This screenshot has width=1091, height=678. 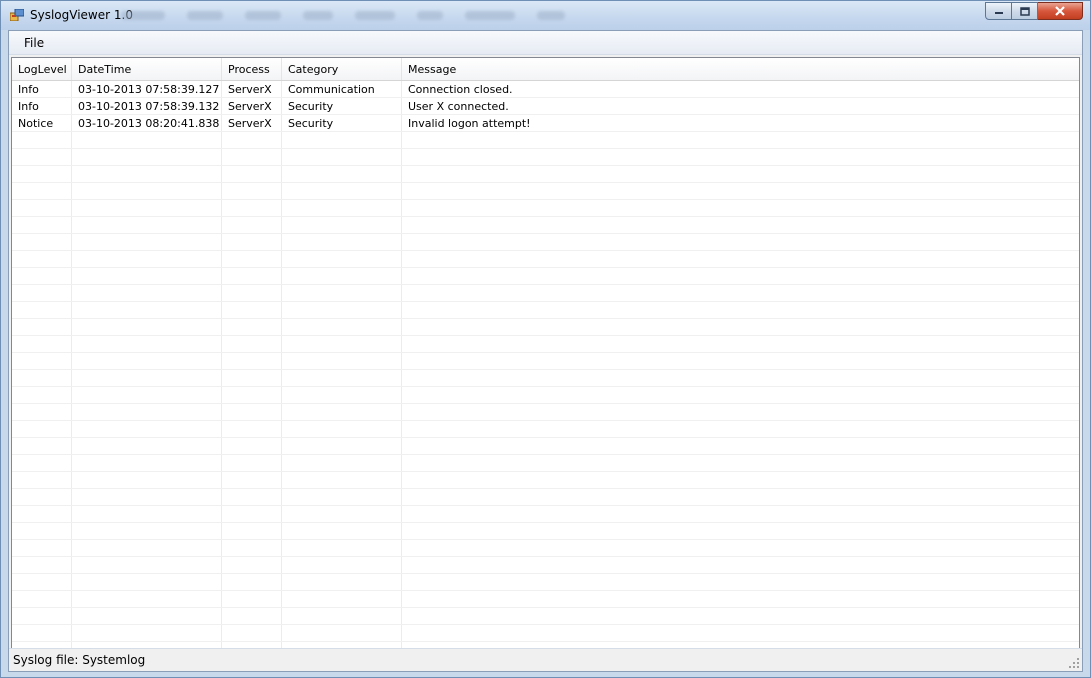 What do you see at coordinates (460, 89) in the screenshot?
I see `cell-message: Connection closed.` at bounding box center [460, 89].